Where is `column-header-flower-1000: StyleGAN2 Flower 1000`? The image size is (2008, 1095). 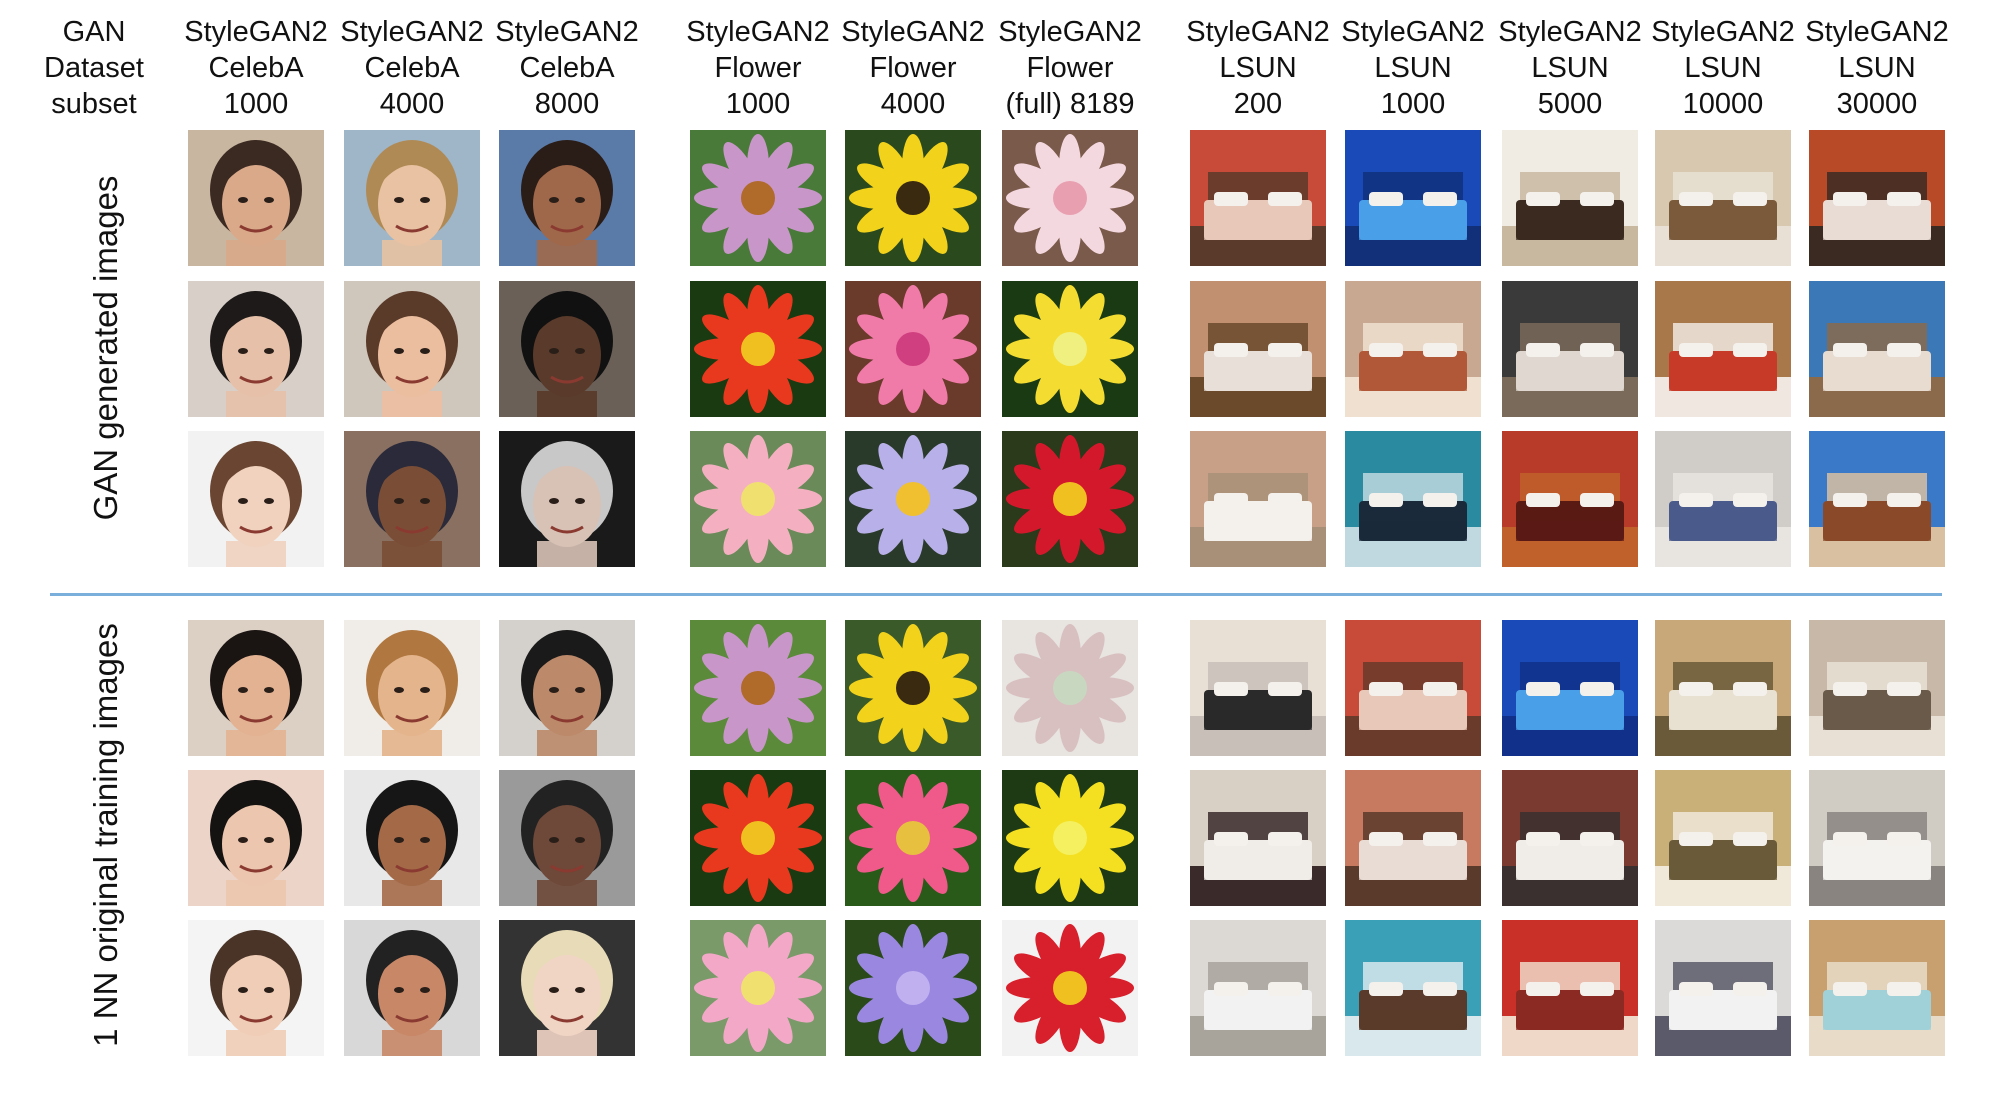
column-header-flower-1000: StyleGAN2 Flower 1000 is located at coordinates (758, 68).